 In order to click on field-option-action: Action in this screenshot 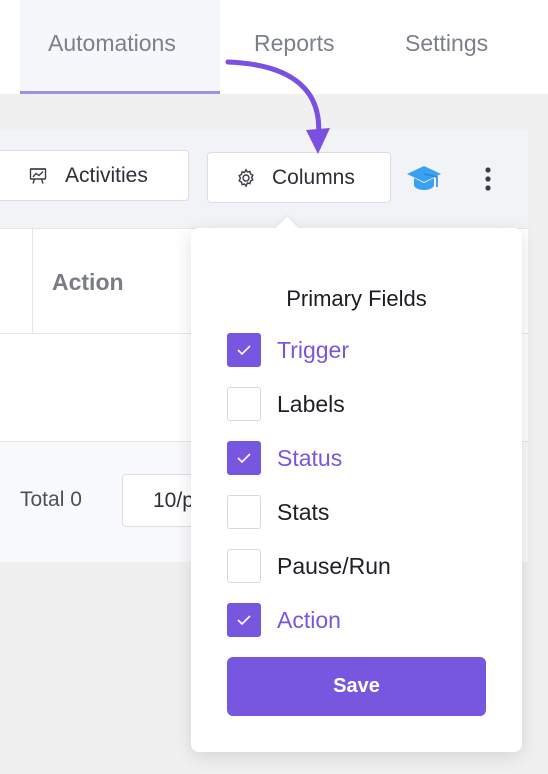, I will do `click(284, 620)`.